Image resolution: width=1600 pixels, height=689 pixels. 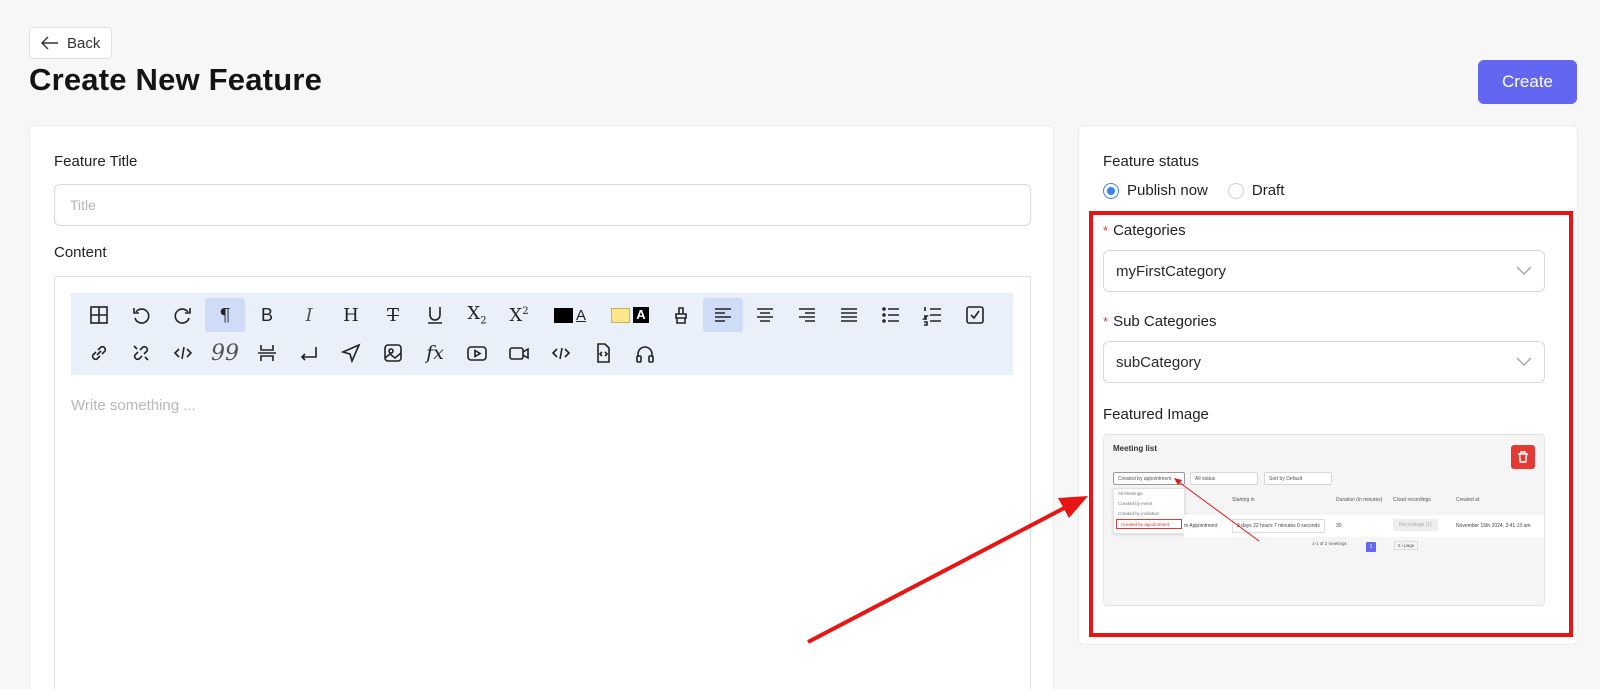 What do you see at coordinates (393, 353) in the screenshot?
I see `image-icon` at bounding box center [393, 353].